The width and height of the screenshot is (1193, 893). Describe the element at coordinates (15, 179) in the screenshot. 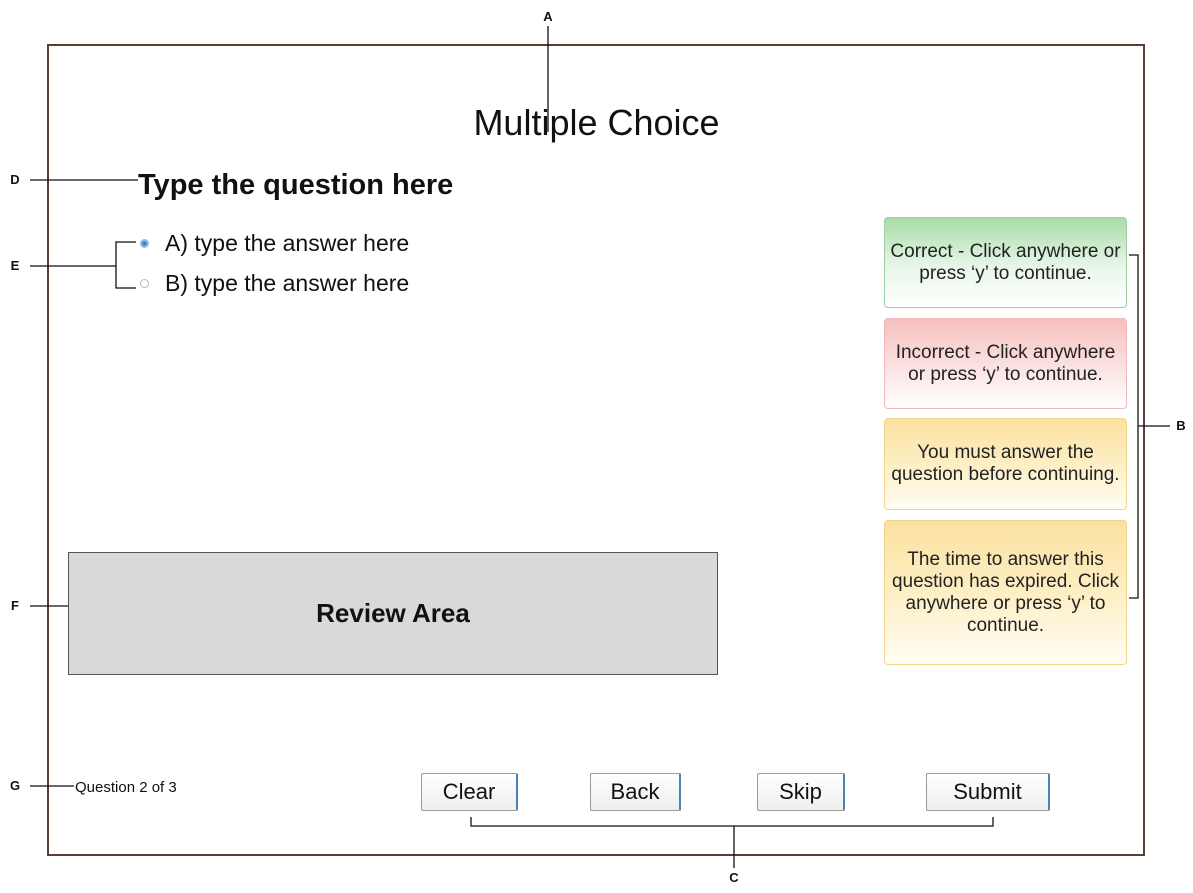

I see `callout-d: D` at that location.